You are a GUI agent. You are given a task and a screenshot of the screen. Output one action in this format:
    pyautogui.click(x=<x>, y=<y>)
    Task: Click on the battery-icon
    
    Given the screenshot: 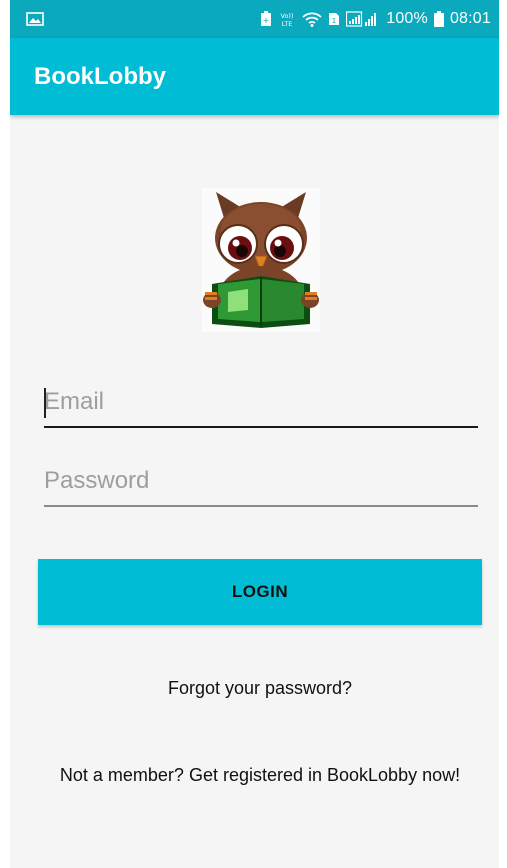 What is the action you would take?
    pyautogui.click(x=438, y=19)
    